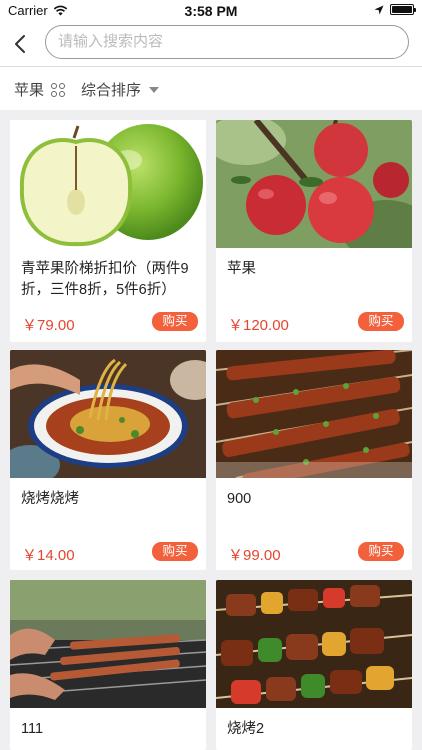  I want to click on product-image-kebabs, so click(314, 644).